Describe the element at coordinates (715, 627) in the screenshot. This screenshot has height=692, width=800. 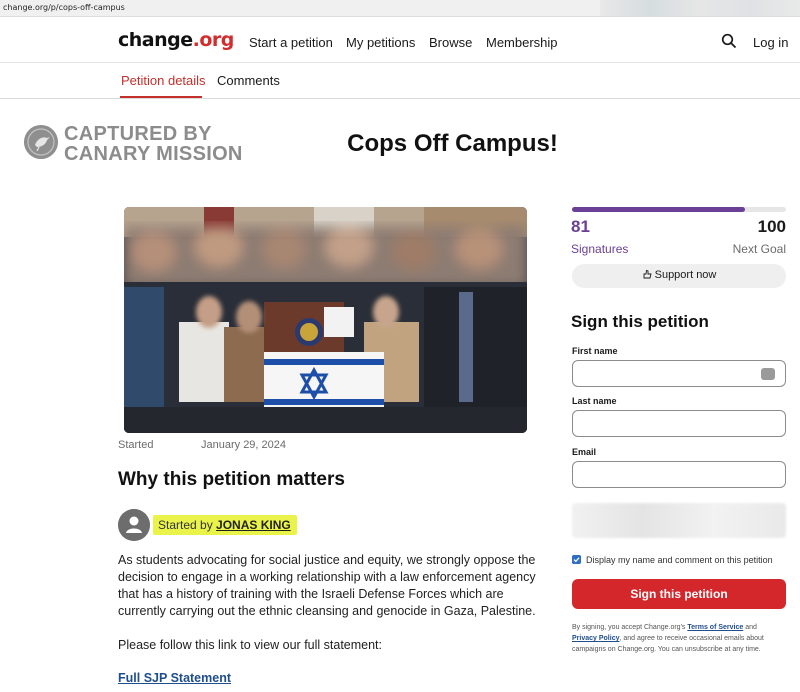
I see `terms-of-service-link: Terms of Service` at that location.